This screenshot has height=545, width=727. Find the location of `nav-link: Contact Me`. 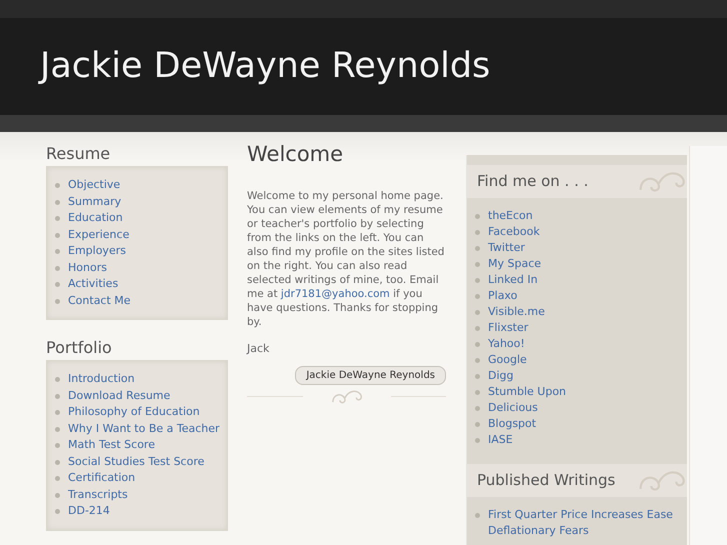

nav-link: Contact Me is located at coordinates (99, 300).